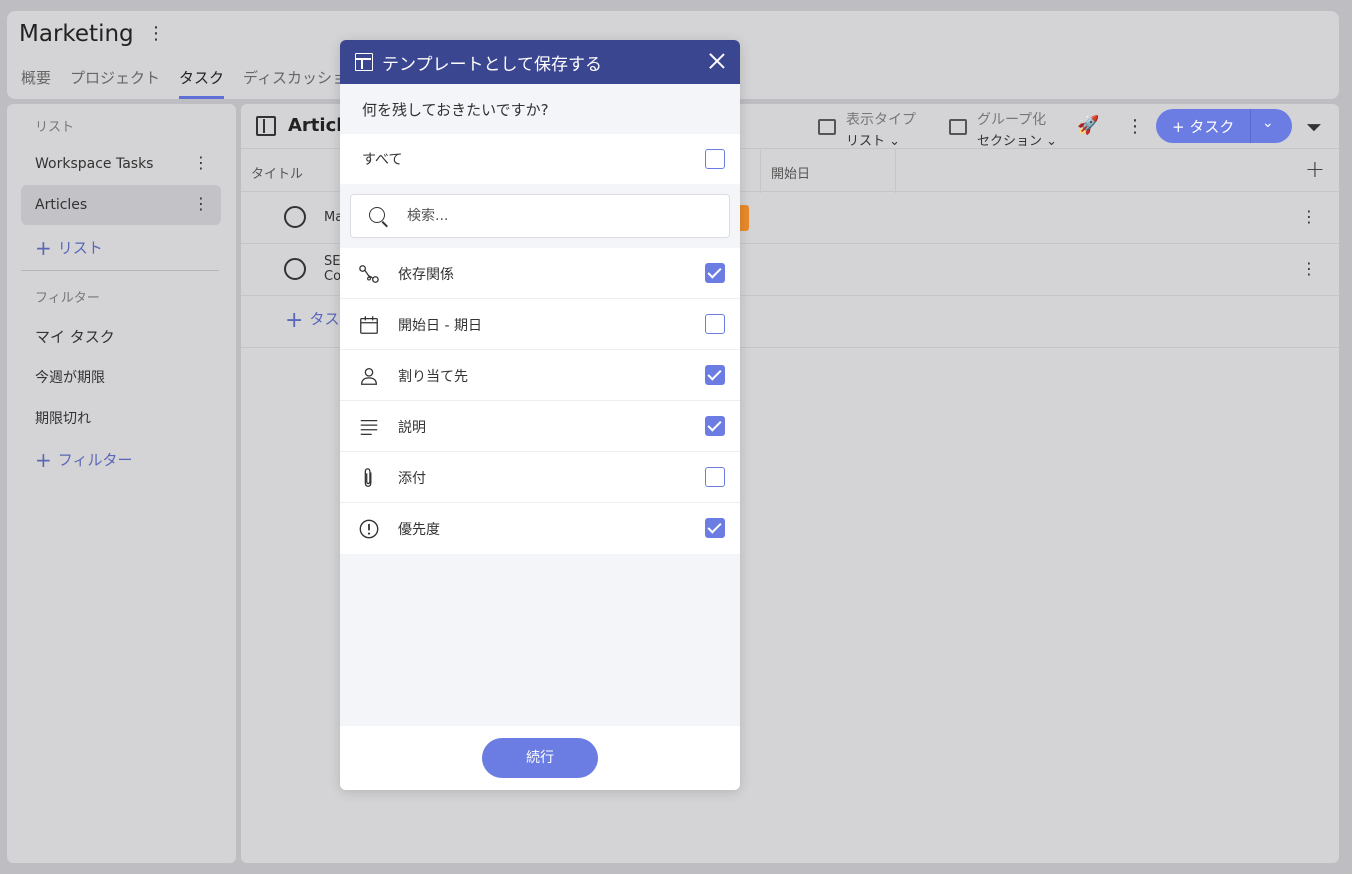 The width and height of the screenshot is (1352, 874). What do you see at coordinates (492, 65) in the screenshot?
I see `dialog-title: テンプレートとして保存する` at bounding box center [492, 65].